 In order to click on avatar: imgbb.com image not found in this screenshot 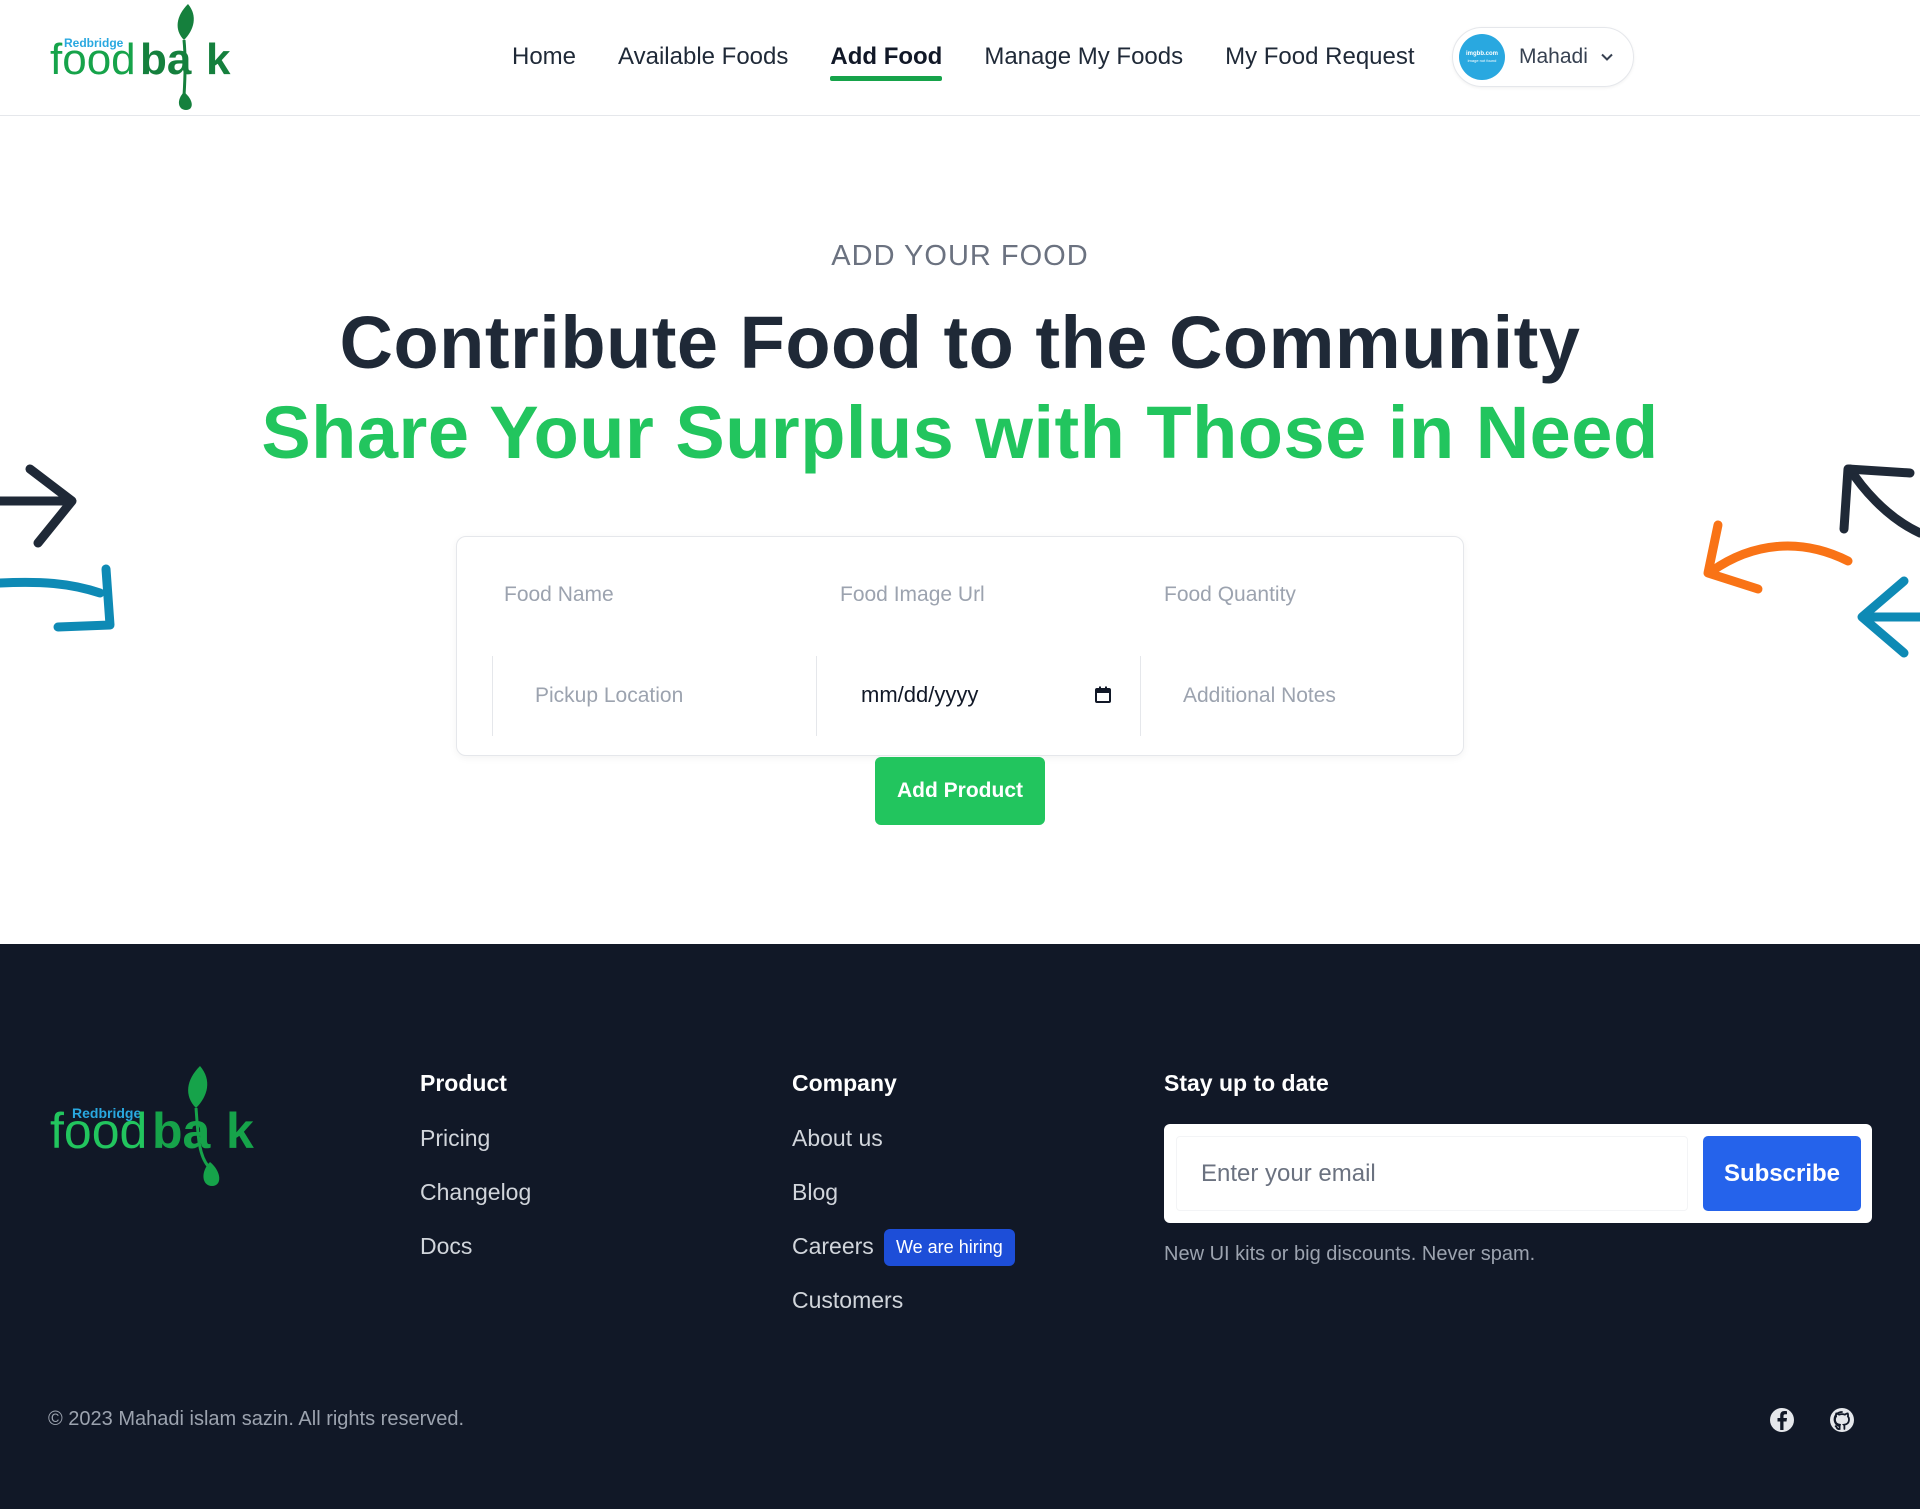, I will do `click(1482, 57)`.